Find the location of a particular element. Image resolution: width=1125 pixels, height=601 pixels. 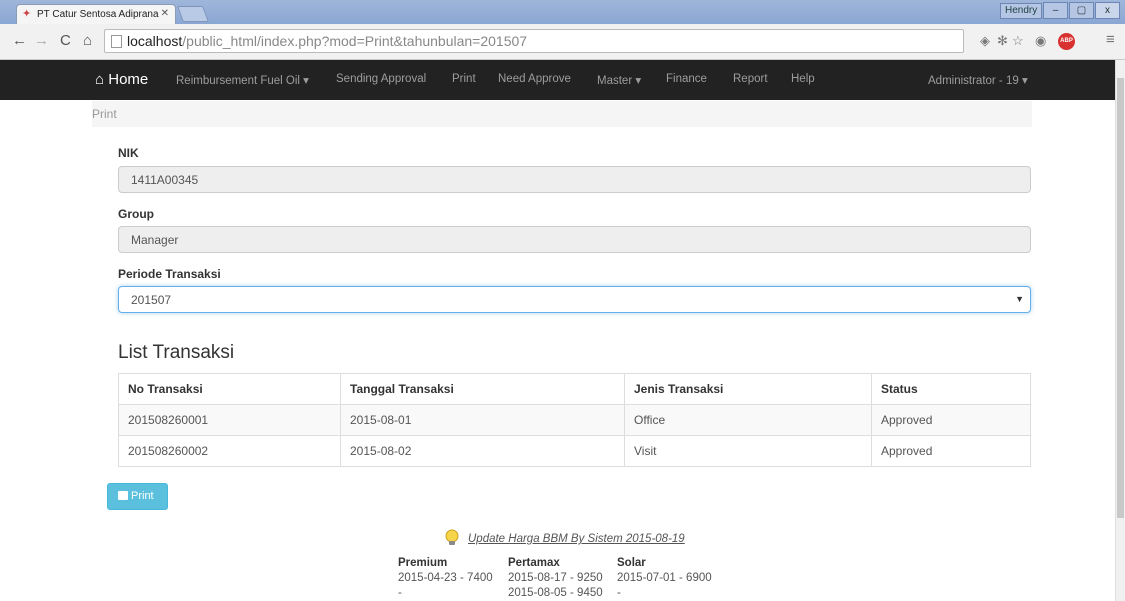

nav-need-approve: Need Approve is located at coordinates (534, 79).